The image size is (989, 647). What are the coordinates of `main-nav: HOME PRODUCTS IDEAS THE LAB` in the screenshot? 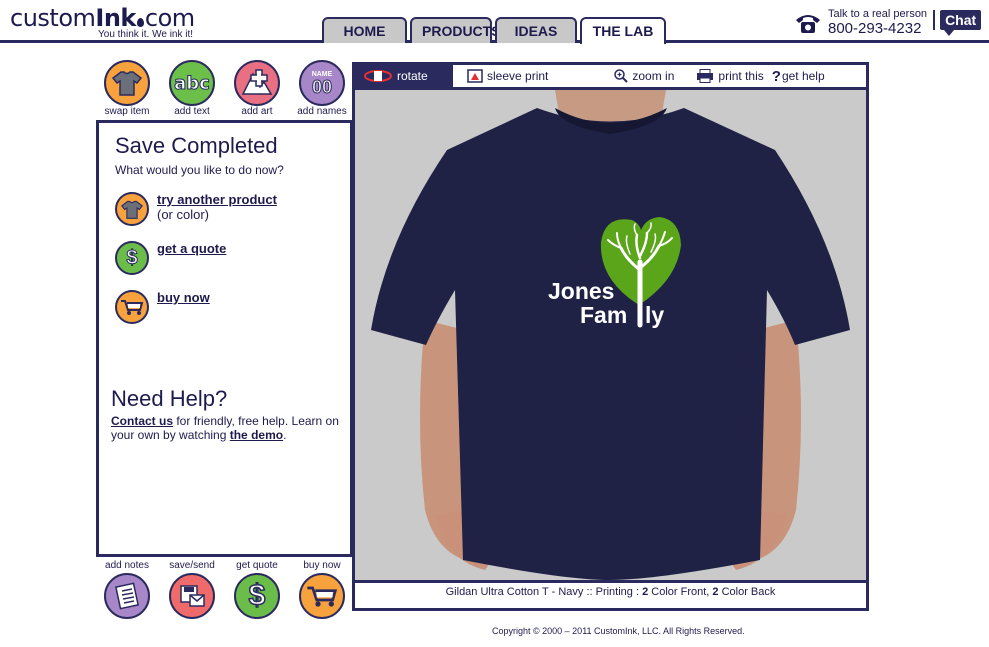 It's located at (494, 30).